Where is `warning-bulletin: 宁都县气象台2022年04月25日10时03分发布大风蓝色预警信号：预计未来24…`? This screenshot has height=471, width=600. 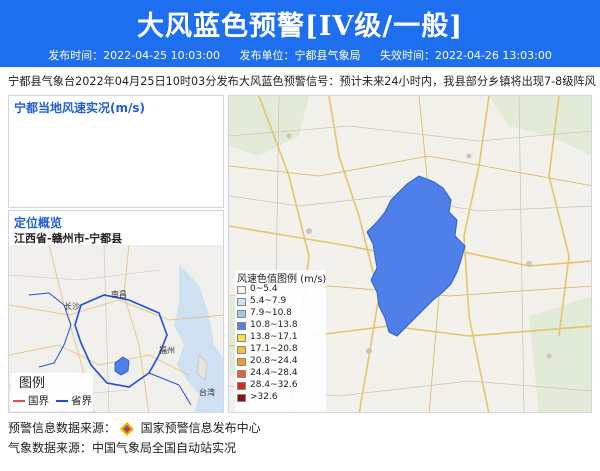
warning-bulletin: 宁都县气象台2022年04月25日10时03分发布大风蓝色预警信号：预计未来24… is located at coordinates (302, 81).